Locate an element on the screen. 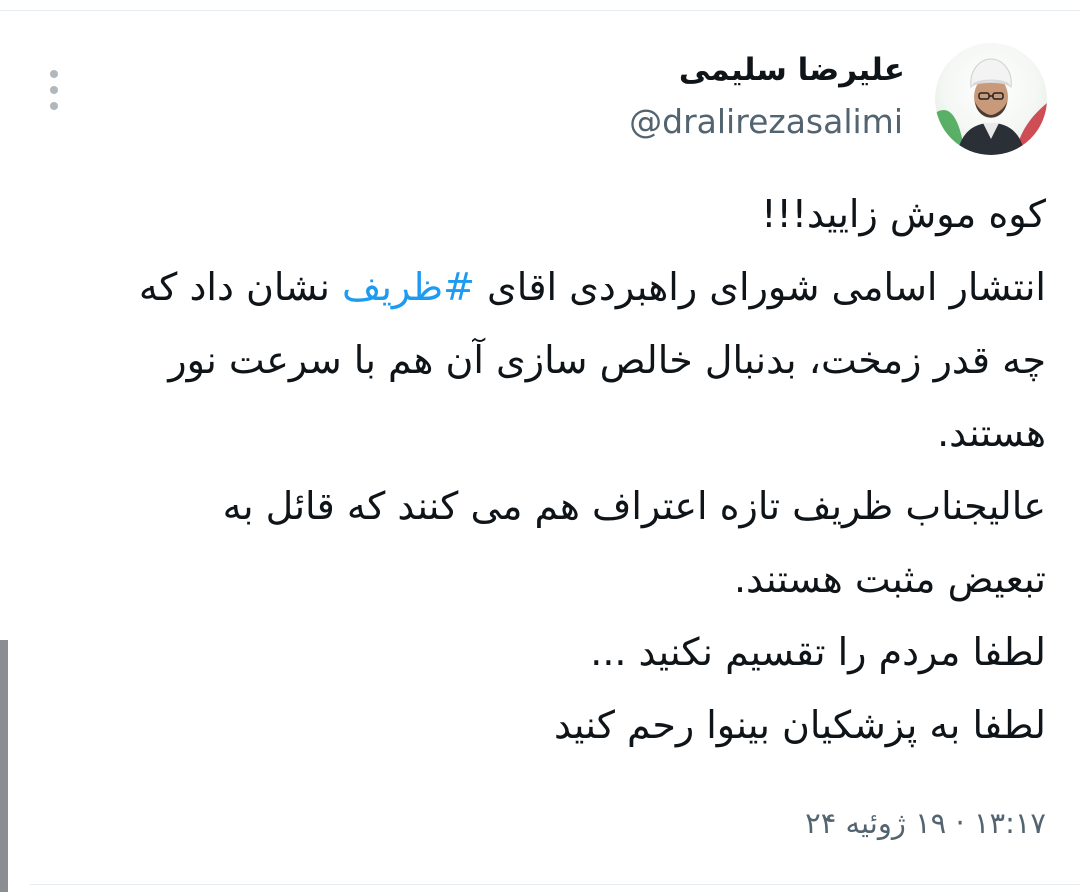 The image size is (1080, 892). hashtag-link: #ظریف is located at coordinates (408, 287).